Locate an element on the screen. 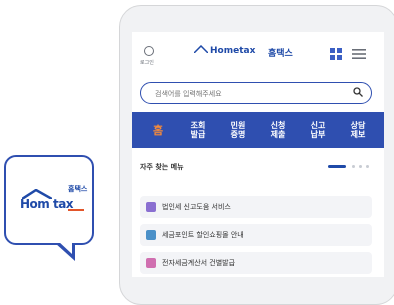 Image resolution: width=394 pixels, height=305 pixels. search-icon is located at coordinates (358, 92).